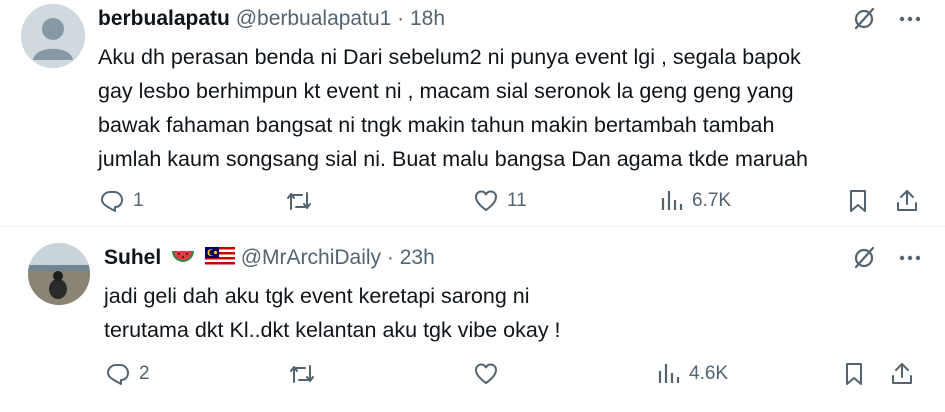  What do you see at coordinates (709, 373) in the screenshot?
I see `view-count: 4.6K` at bounding box center [709, 373].